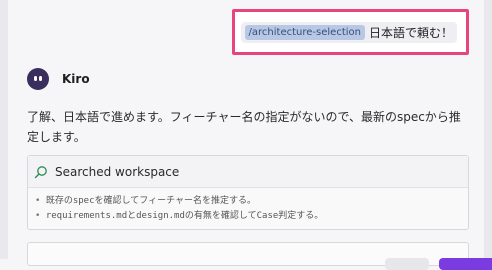 Image resolution: width=492 pixels, height=270 pixels. I want to click on tool-call-title: Searched workspace, so click(117, 171).